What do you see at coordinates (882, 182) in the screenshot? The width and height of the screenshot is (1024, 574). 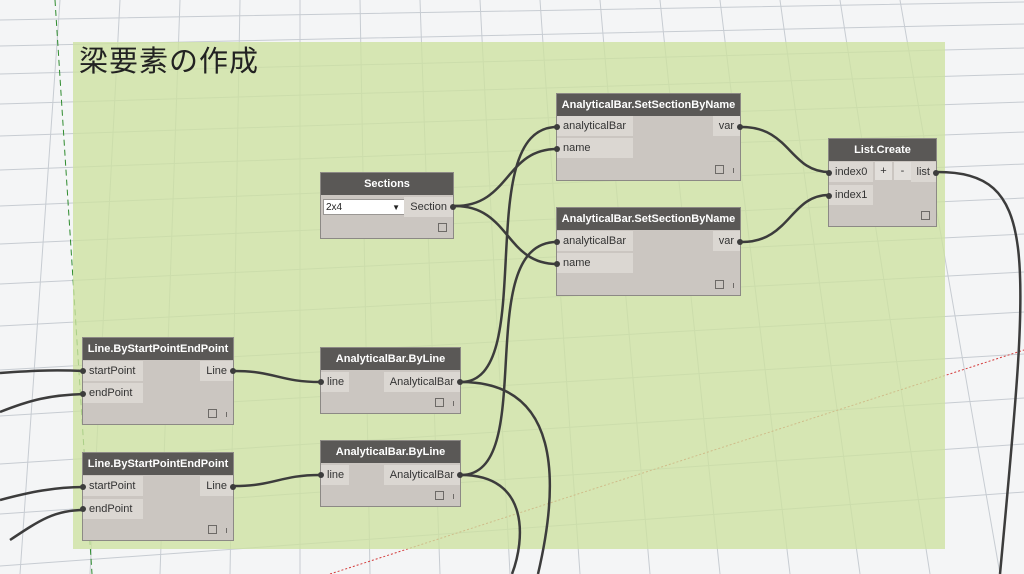 I see `list-create-node: List.Create index0 index1 + - list` at bounding box center [882, 182].